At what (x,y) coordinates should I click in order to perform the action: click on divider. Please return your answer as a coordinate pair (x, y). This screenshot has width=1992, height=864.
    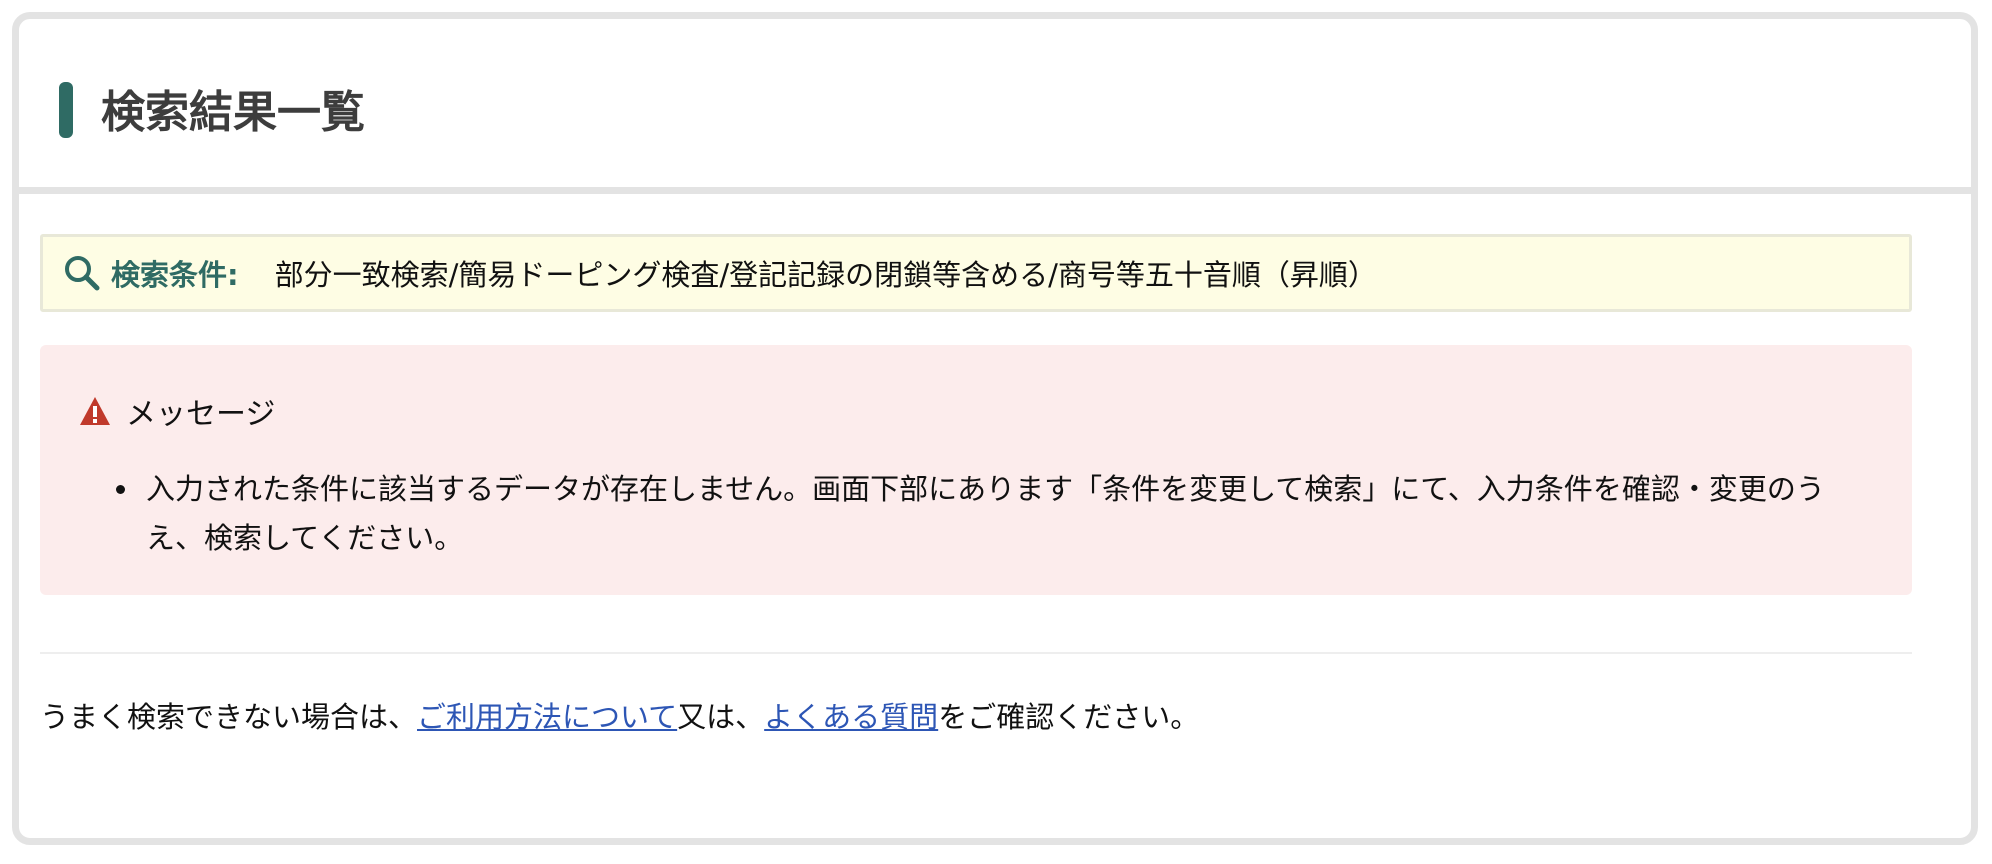
    Looking at the image, I should click on (976, 653).